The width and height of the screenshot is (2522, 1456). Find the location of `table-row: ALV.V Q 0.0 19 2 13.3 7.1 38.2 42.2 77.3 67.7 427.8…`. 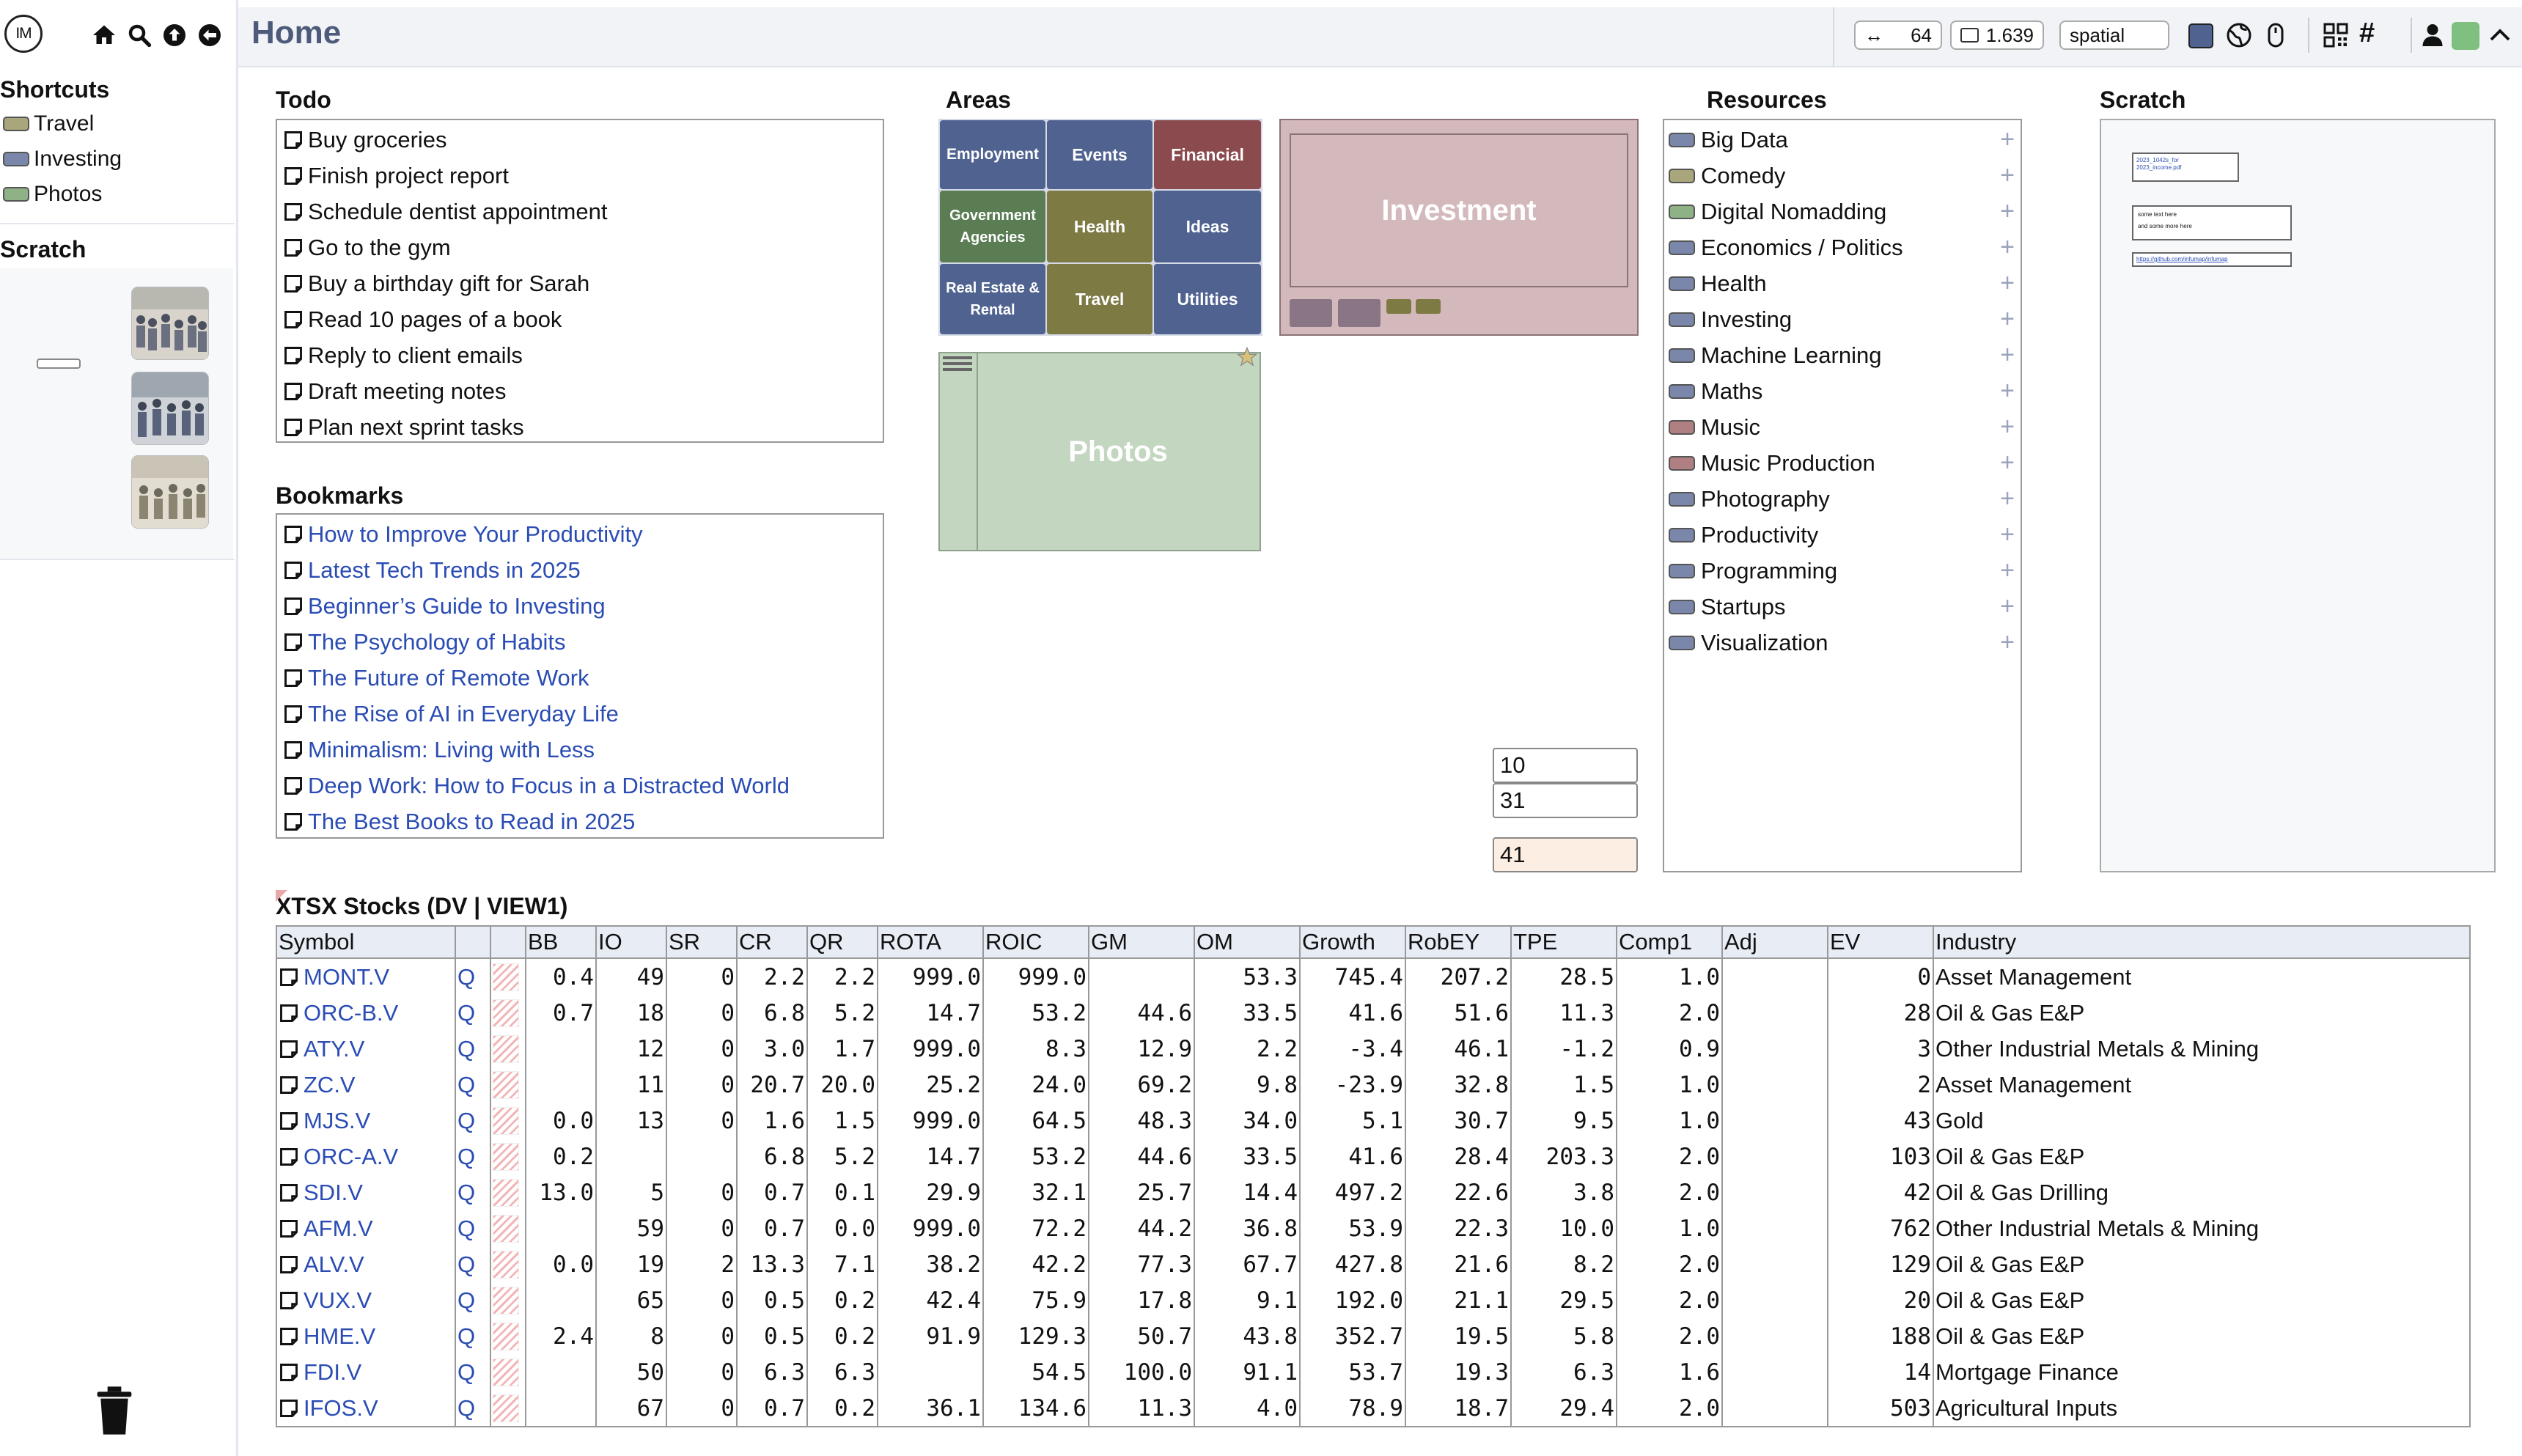

table-row: ALV.V Q 0.0 19 2 13.3 7.1 38.2 42.2 77.3 67.7 427.8… is located at coordinates (1373, 1264).